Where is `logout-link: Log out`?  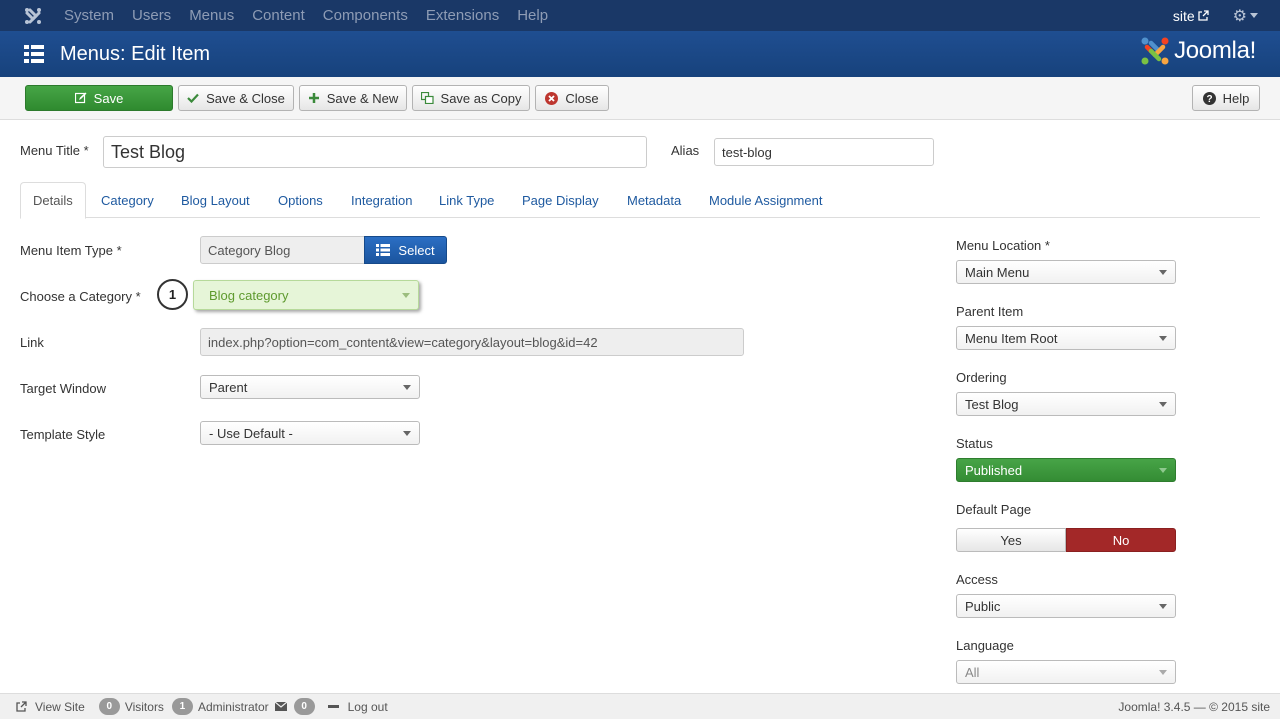 logout-link: Log out is located at coordinates (357, 706).